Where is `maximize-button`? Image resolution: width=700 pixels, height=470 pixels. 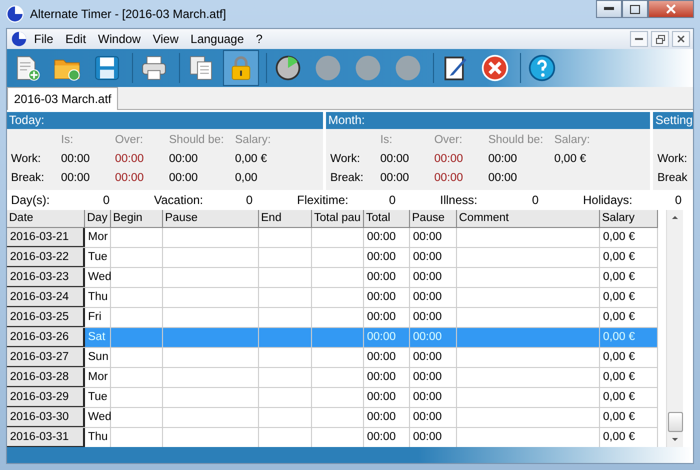 maximize-button is located at coordinates (635, 9).